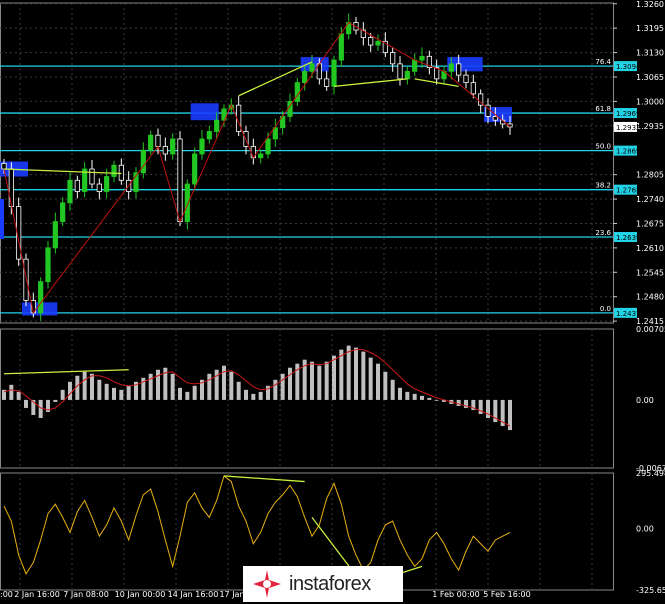  Describe the element at coordinates (650, 223) in the screenshot. I see `price-tick-label: 1.2675` at that location.